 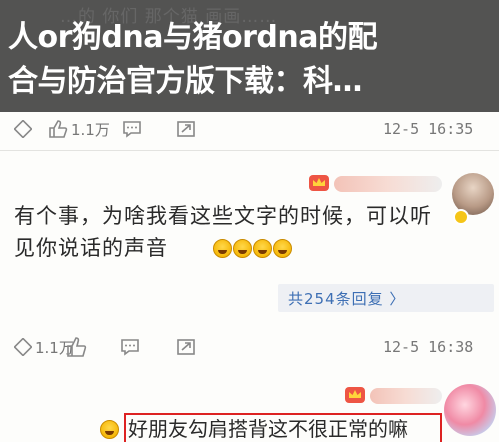 I want to click on forward-button: 1.1万, so click(x=44, y=347).